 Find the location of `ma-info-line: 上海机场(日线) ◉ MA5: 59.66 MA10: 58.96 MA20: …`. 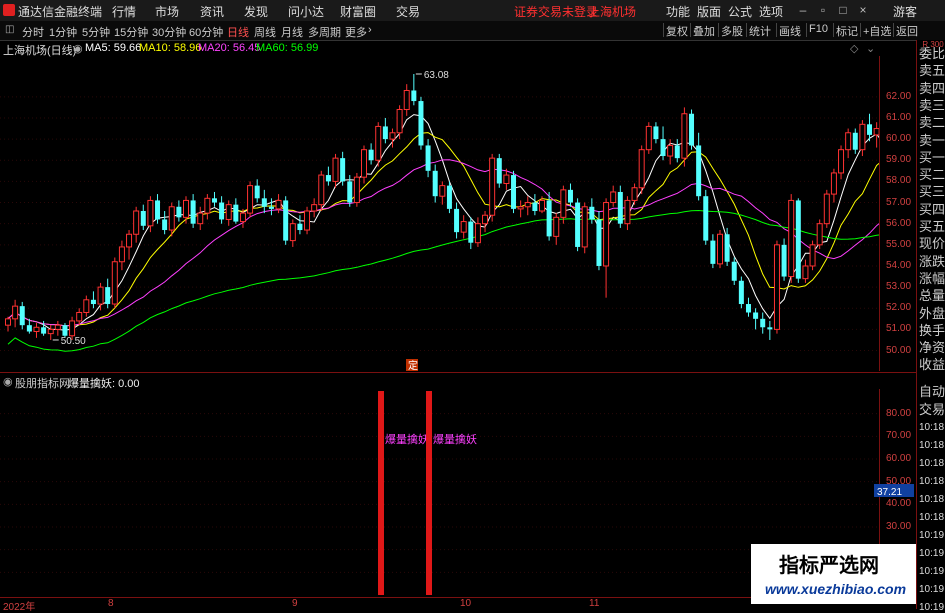

ma-info-line: 上海机场(日线) ◉ MA5: 59.66 MA10: 58.96 MA20: … is located at coordinates (440, 48).